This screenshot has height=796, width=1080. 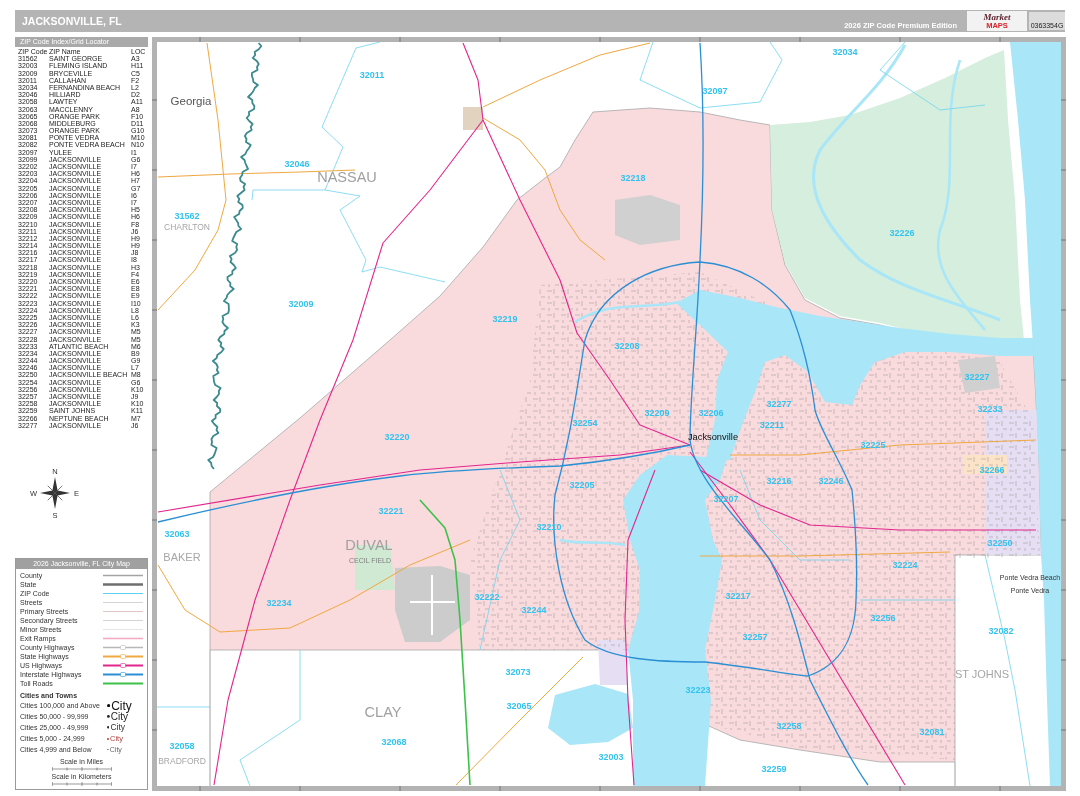 What do you see at coordinates (505, 319) in the screenshot?
I see `zip-code: 32219` at bounding box center [505, 319].